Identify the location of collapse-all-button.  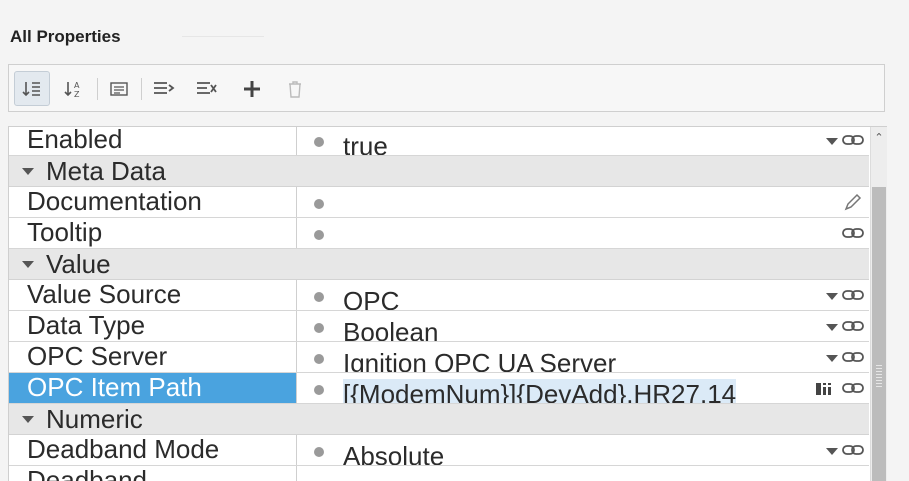
(207, 88).